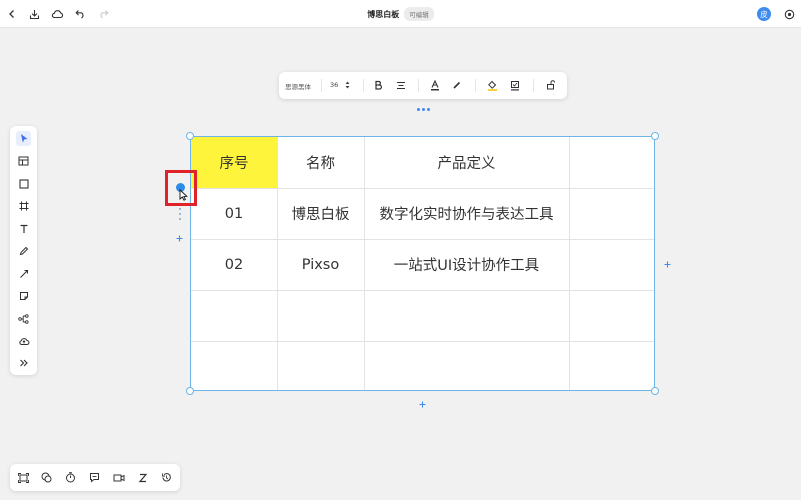 This screenshot has height=500, width=801. What do you see at coordinates (457, 85) in the screenshot?
I see `highlight-pen-icon` at bounding box center [457, 85].